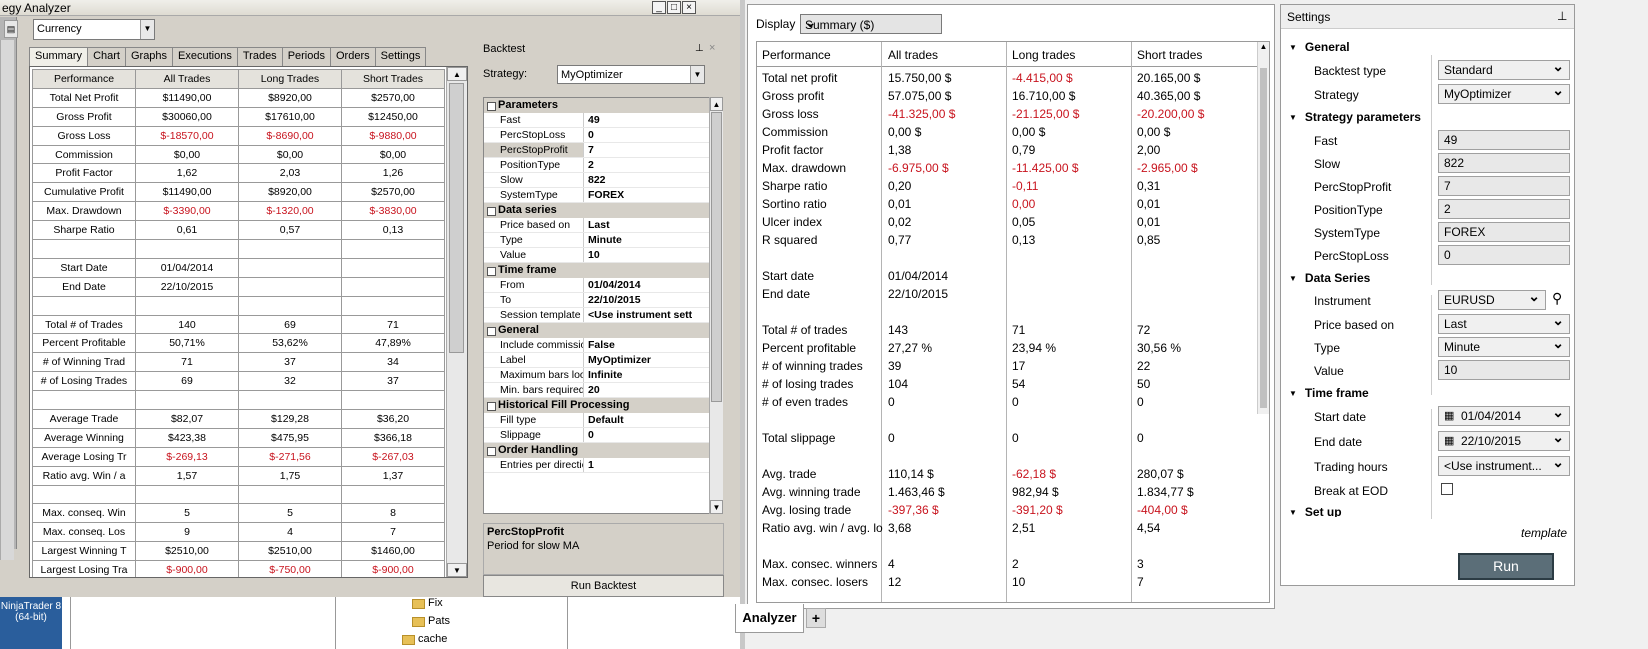  What do you see at coordinates (290, 419) in the screenshot?
I see `table-cell: $129,28` at bounding box center [290, 419].